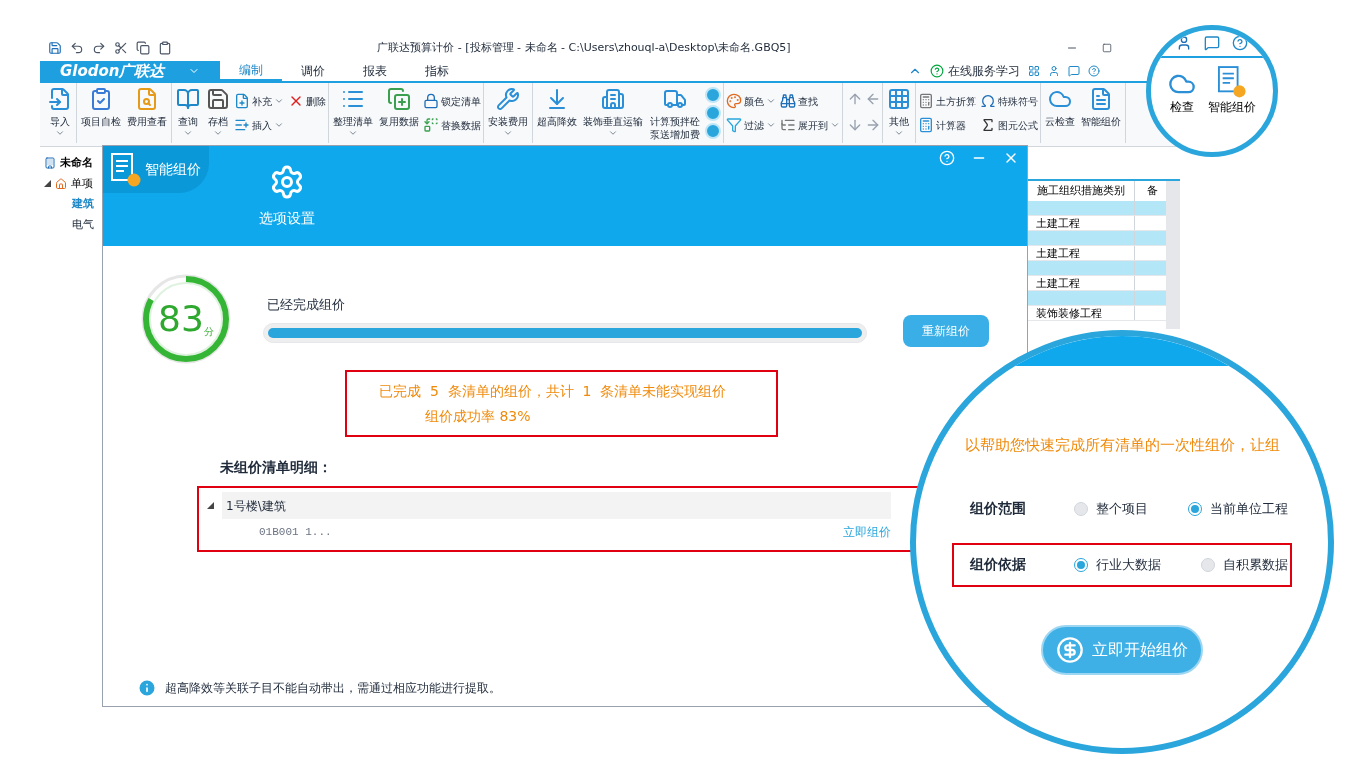 This screenshot has height=768, width=1366. Describe the element at coordinates (734, 101) in the screenshot. I see `palette-icon` at that location.